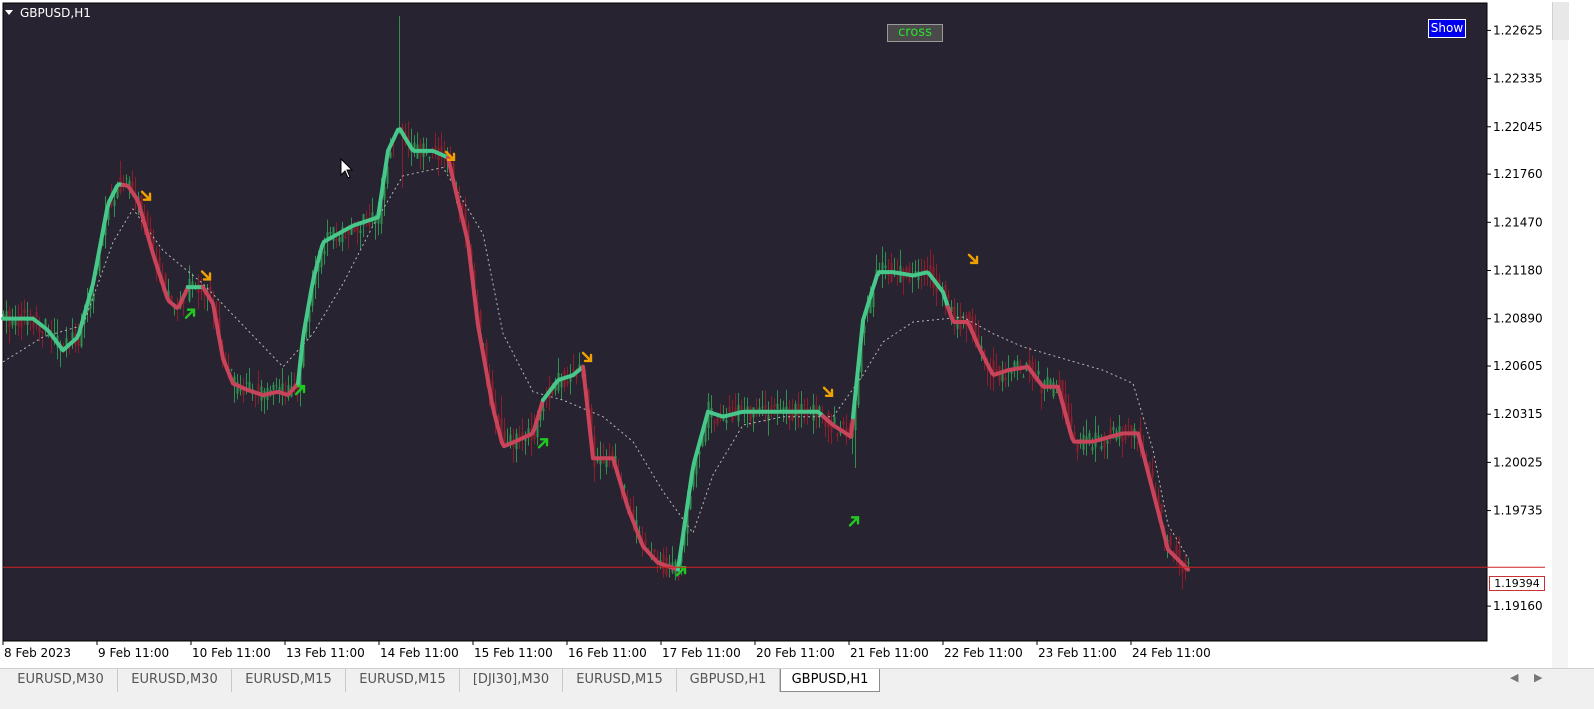  I want to click on price-tick-label: 1.22045, so click(1518, 127).